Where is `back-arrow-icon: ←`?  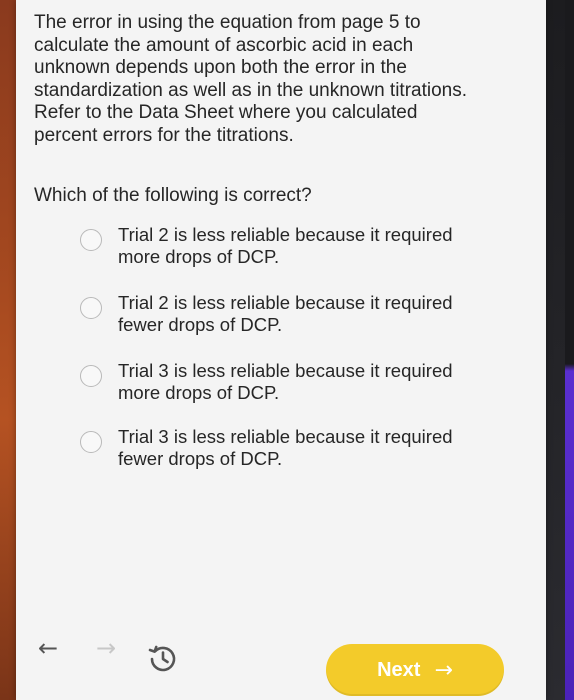
back-arrow-icon: ← is located at coordinates (48, 648).